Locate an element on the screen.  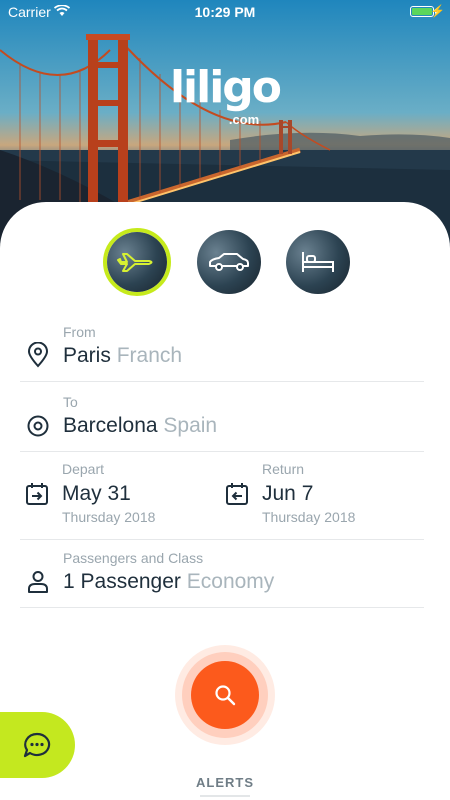
status-bar: Carrier 10:29 PM ⚡ is located at coordinates (225, 12).